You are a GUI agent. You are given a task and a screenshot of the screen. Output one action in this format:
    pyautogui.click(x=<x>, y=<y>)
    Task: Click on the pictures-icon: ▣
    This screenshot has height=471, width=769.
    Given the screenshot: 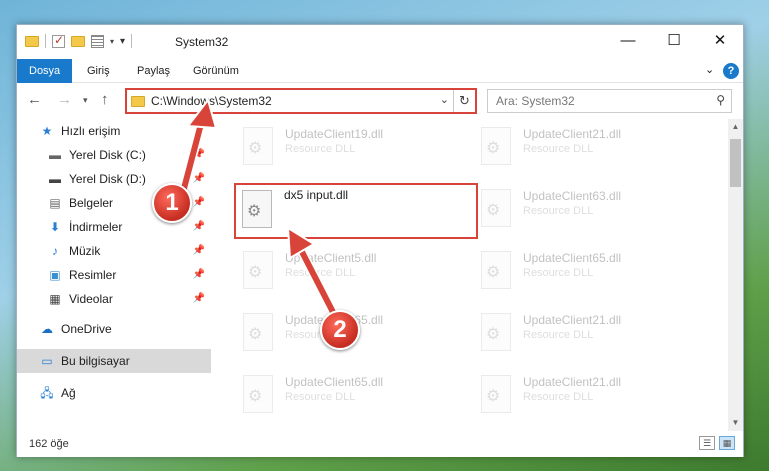 What is the action you would take?
    pyautogui.click(x=55, y=275)
    